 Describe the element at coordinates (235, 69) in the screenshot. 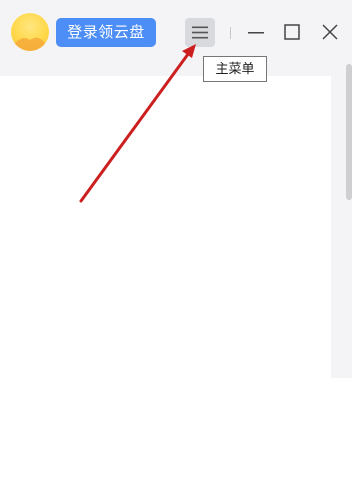

I see `main-menu-tooltip: 主菜单` at that location.